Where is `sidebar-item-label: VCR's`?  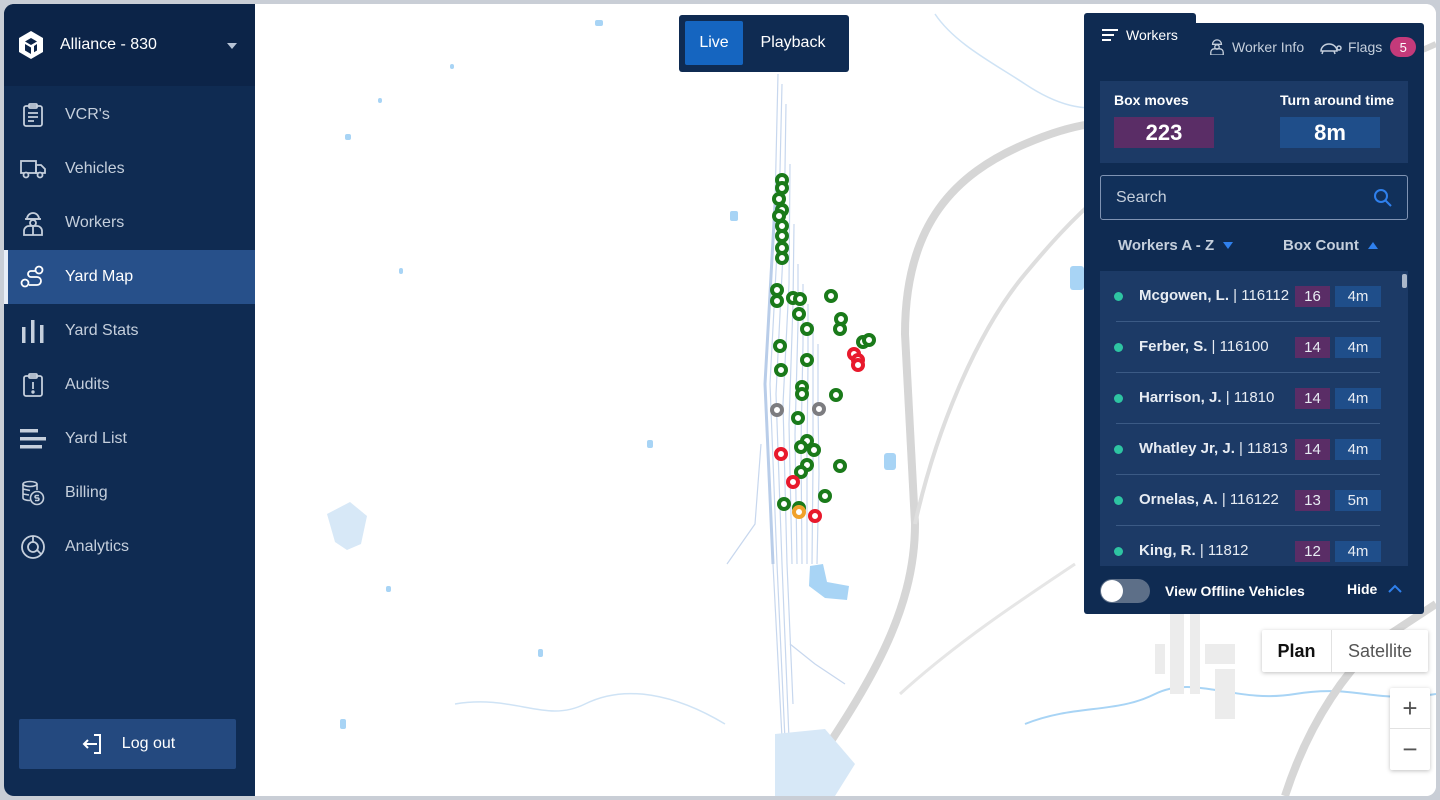 sidebar-item-label: VCR's is located at coordinates (87, 114).